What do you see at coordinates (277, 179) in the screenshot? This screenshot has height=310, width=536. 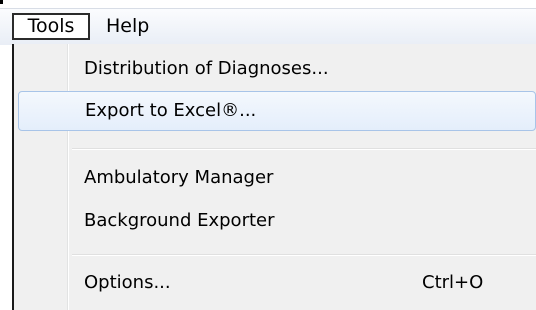 I see `menu-item-ambulatory-manager: Ambulatory Manager` at bounding box center [277, 179].